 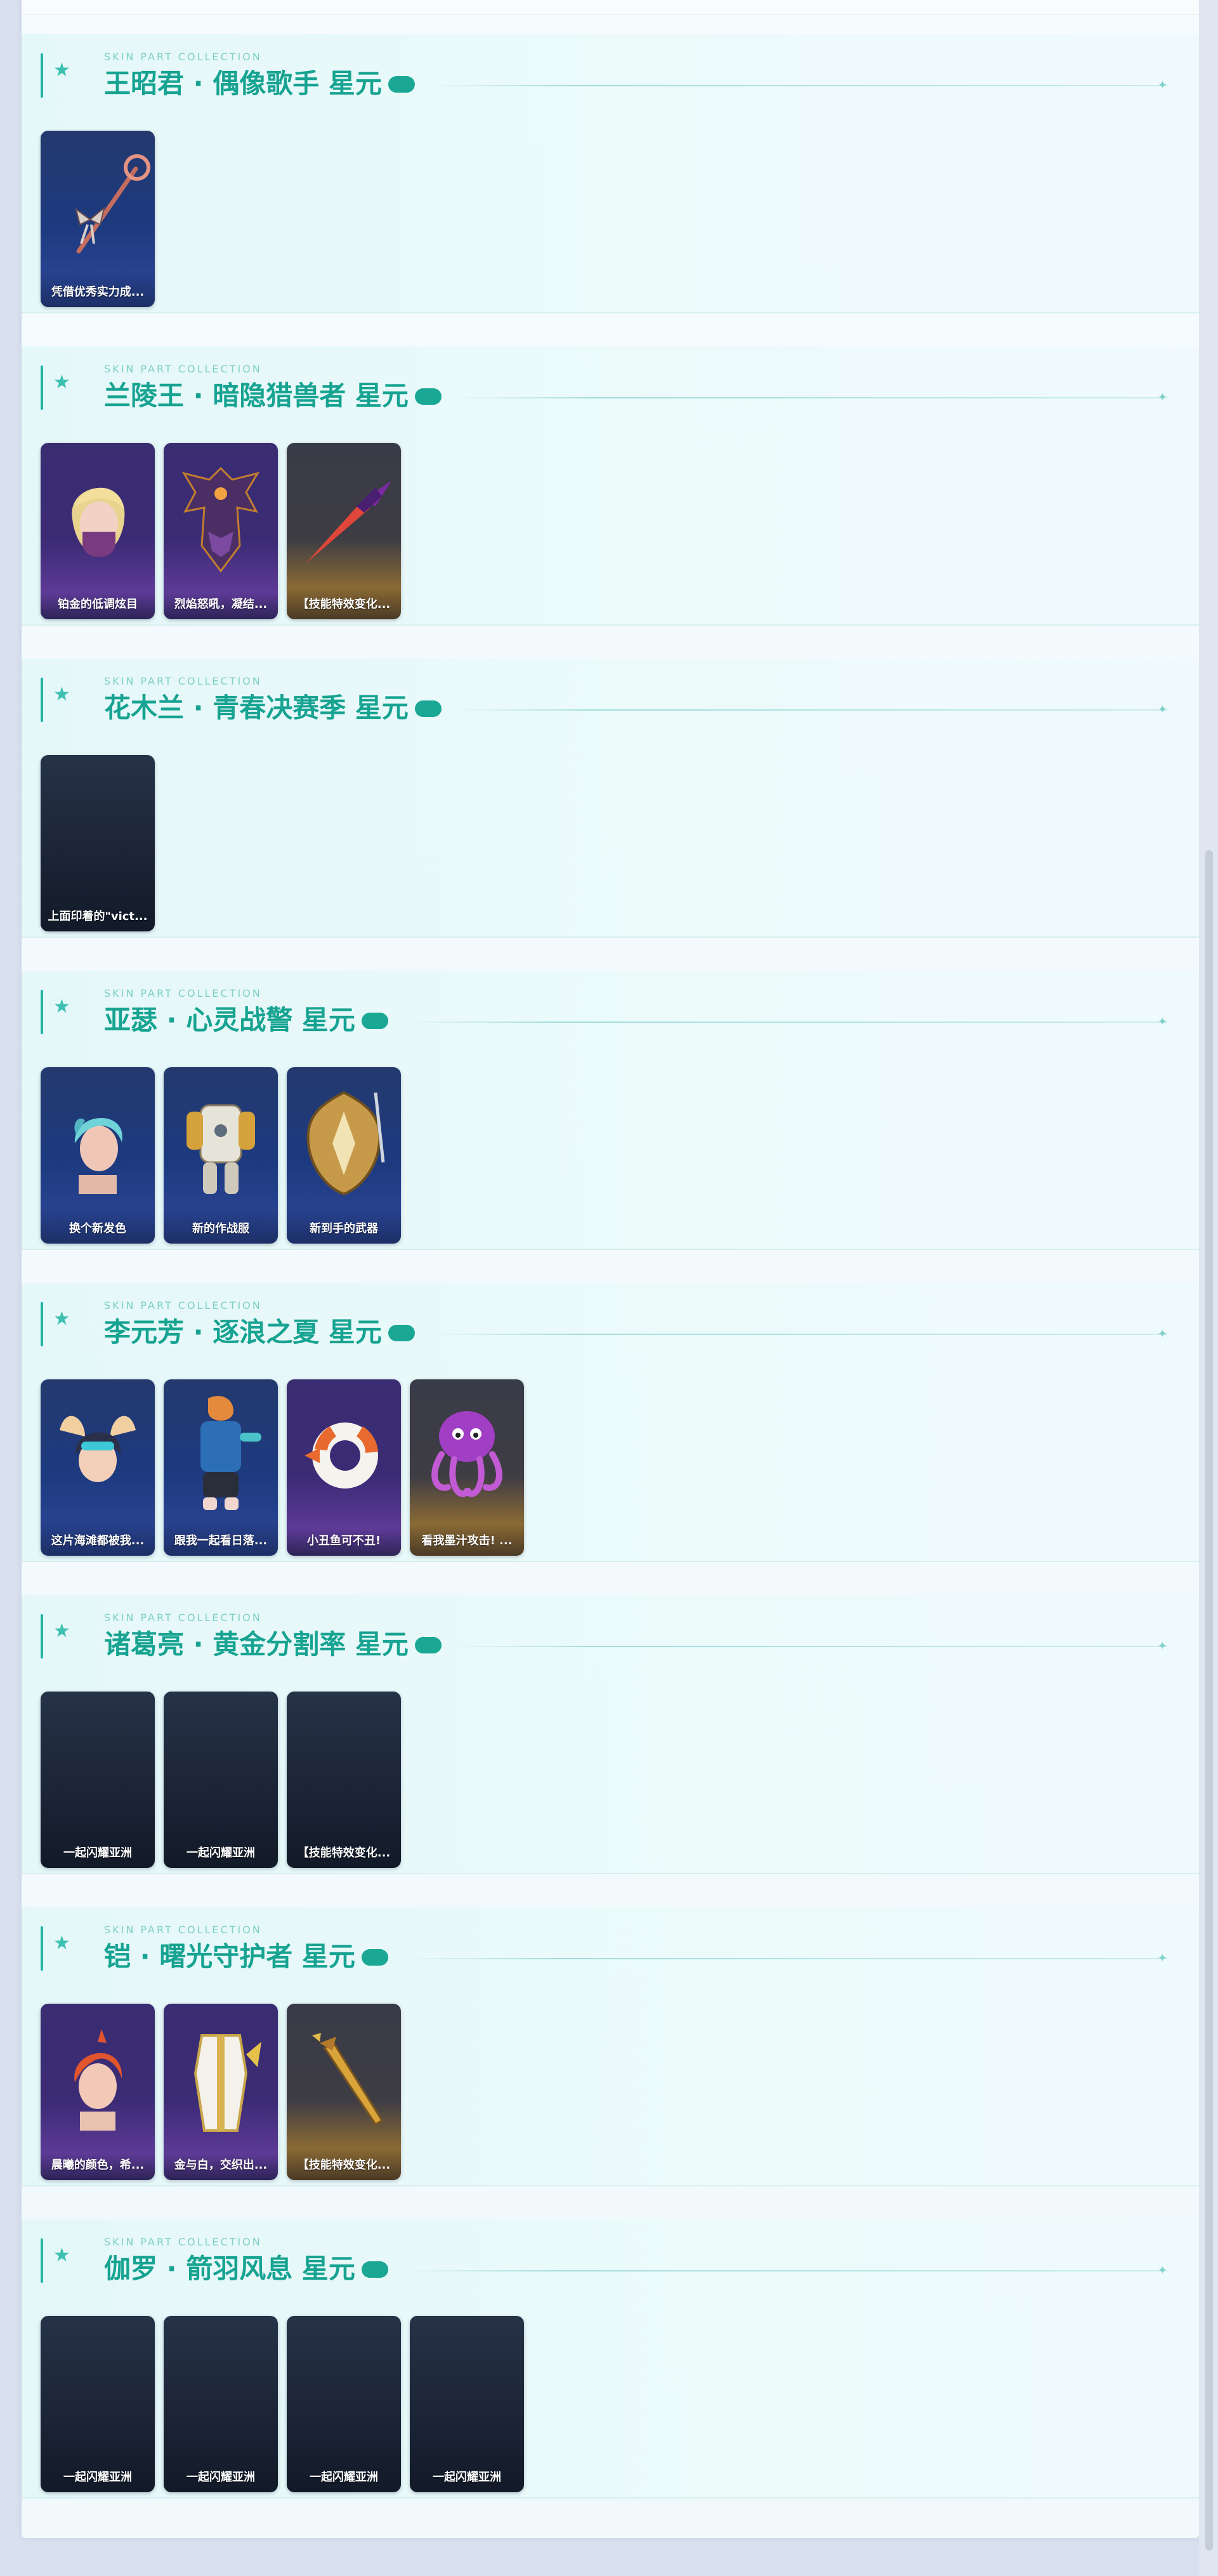 I want to click on part-card: 换个新发色, so click(x=98, y=1155).